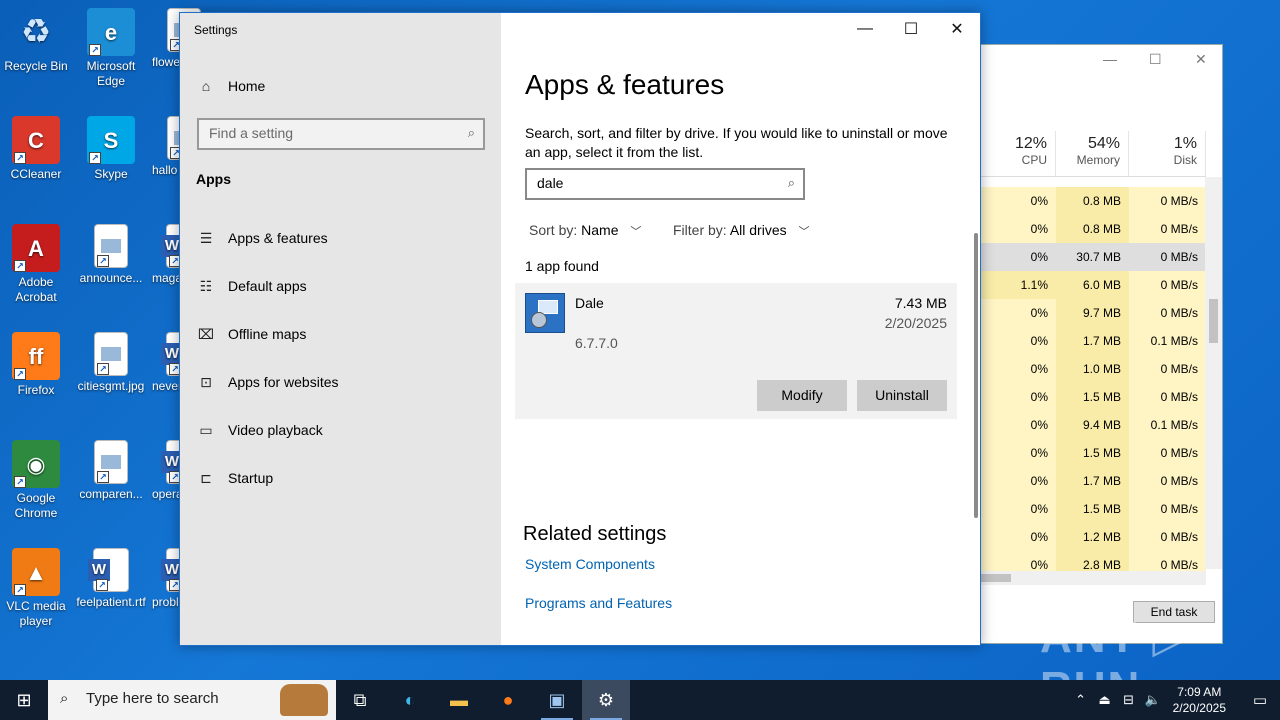  Describe the element at coordinates (262, 238) in the screenshot. I see `sidebar-item-apps-features: ☰ Apps & features` at that location.